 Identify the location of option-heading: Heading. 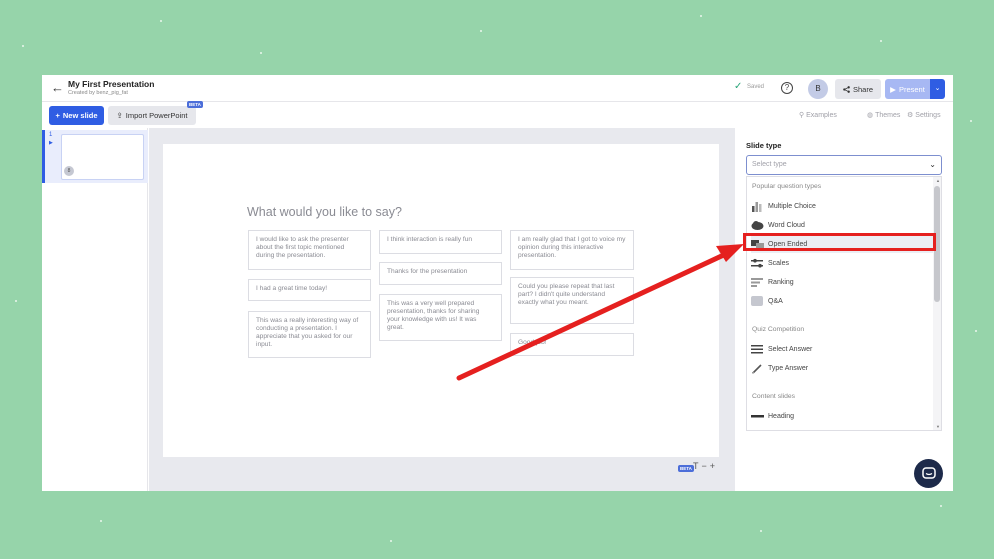
(842, 416).